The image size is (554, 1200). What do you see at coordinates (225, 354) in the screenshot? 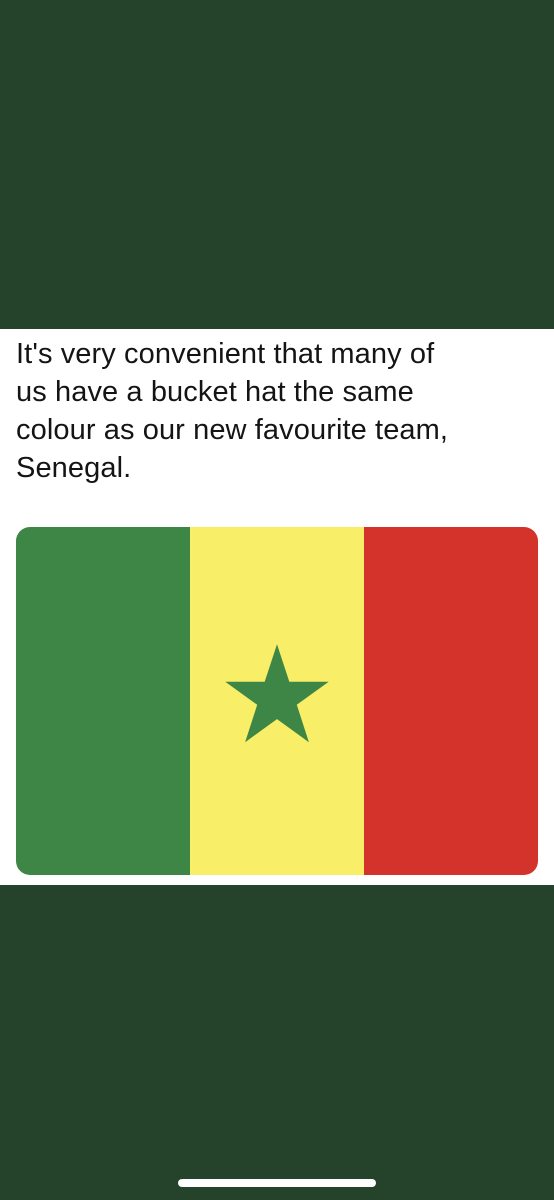
I see `post-text-line-1: It's very convenient that many of` at bounding box center [225, 354].